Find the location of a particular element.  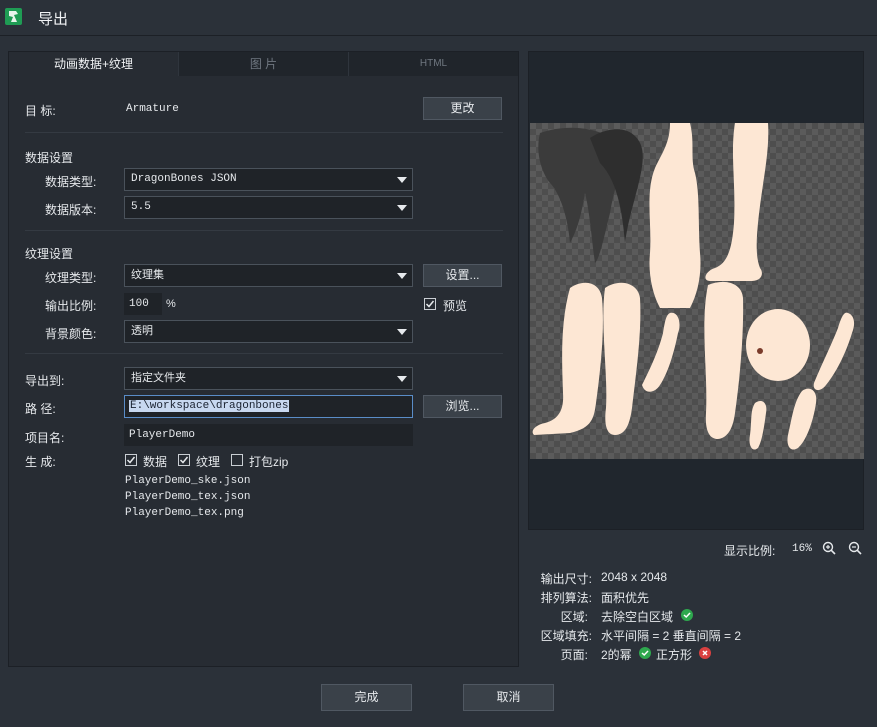

bg-color-value: 透明 is located at coordinates (142, 331).